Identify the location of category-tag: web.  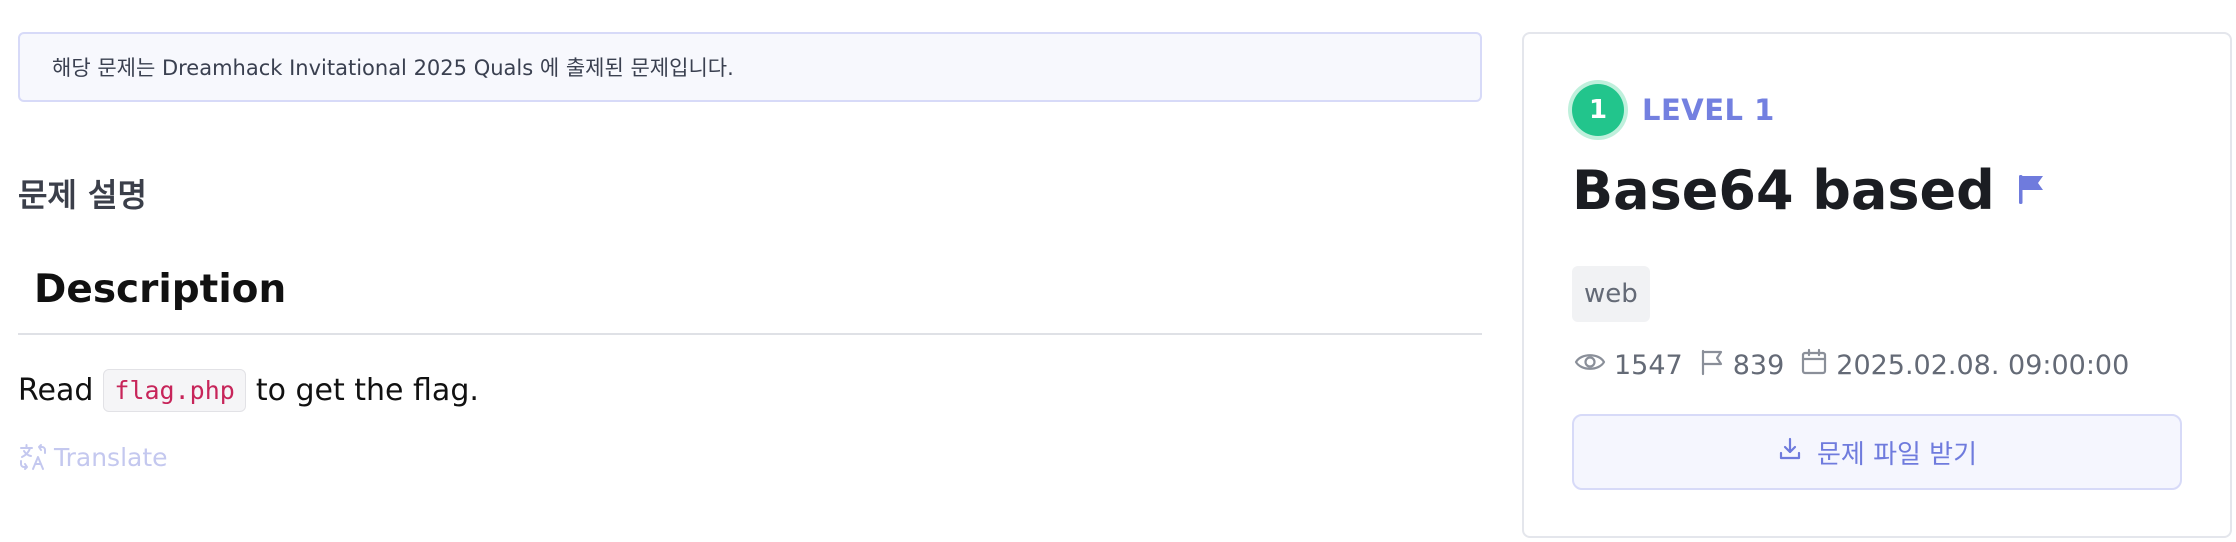
(1611, 294).